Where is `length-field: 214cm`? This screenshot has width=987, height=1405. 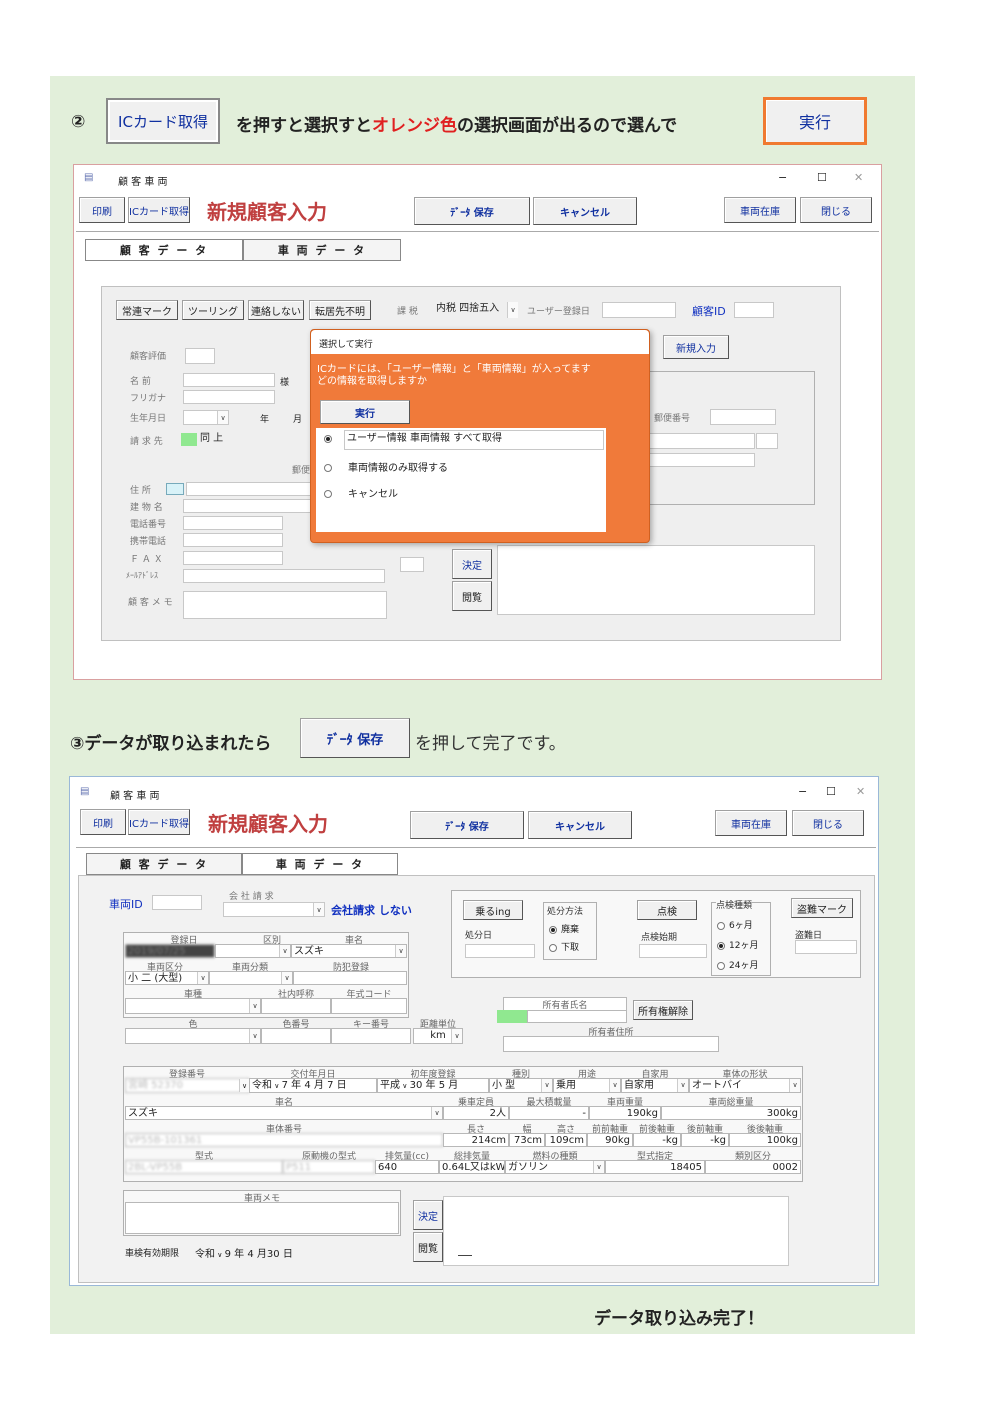
length-field: 214cm is located at coordinates (476, 1140).